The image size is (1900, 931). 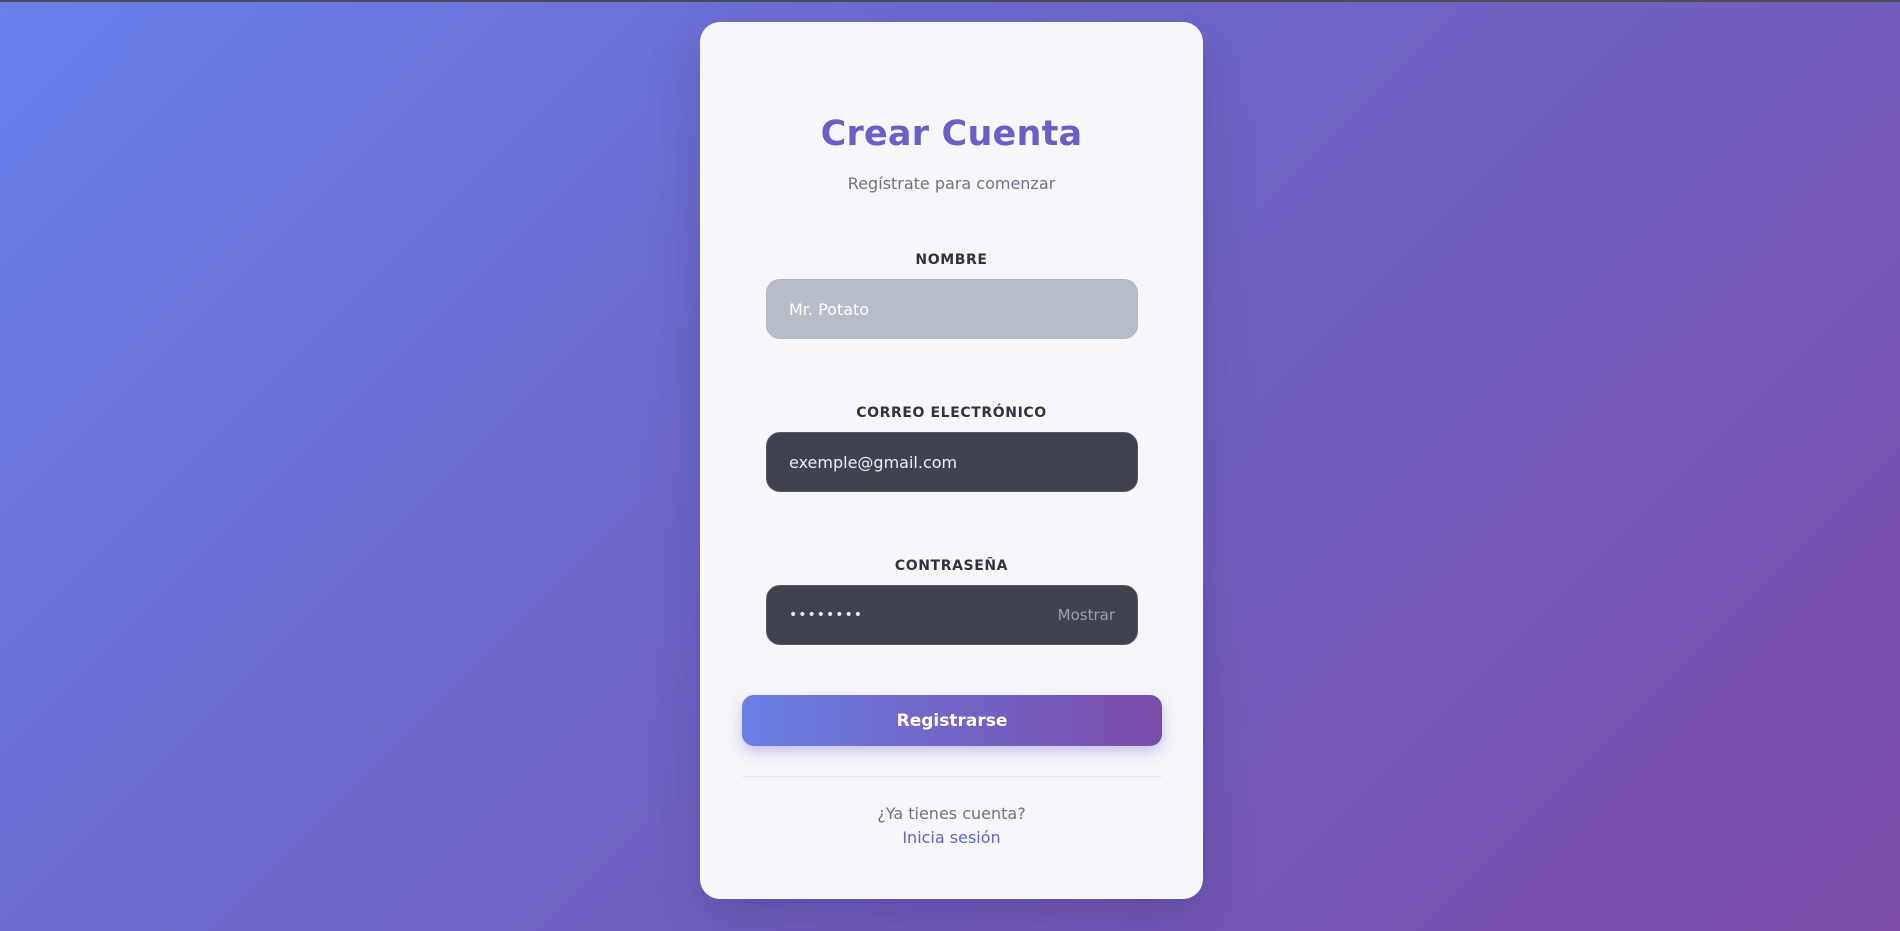 I want to click on name-input-placeholder: Mr. Potato, so click(x=829, y=309).